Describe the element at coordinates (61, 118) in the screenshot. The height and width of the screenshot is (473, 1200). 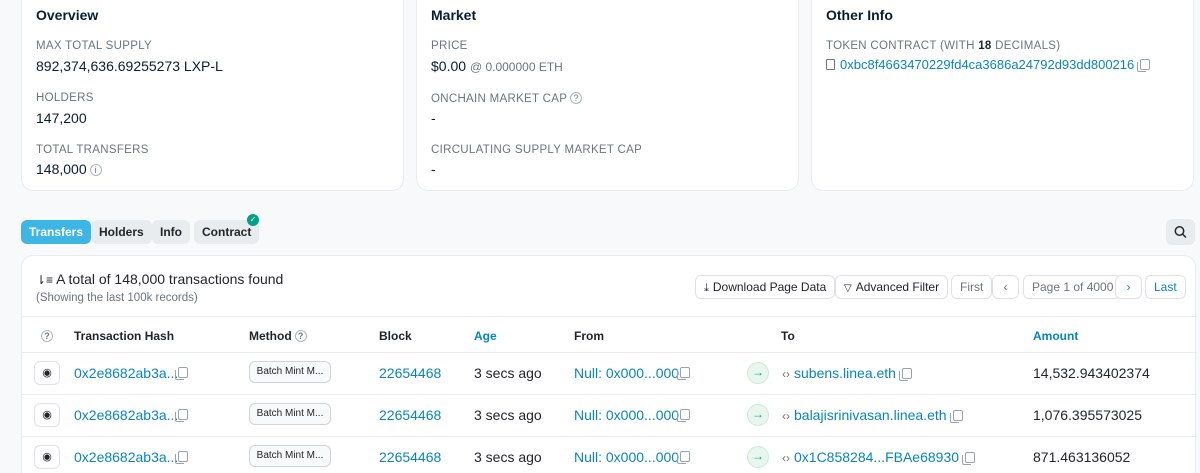
I see `holders-value: 147,200` at that location.